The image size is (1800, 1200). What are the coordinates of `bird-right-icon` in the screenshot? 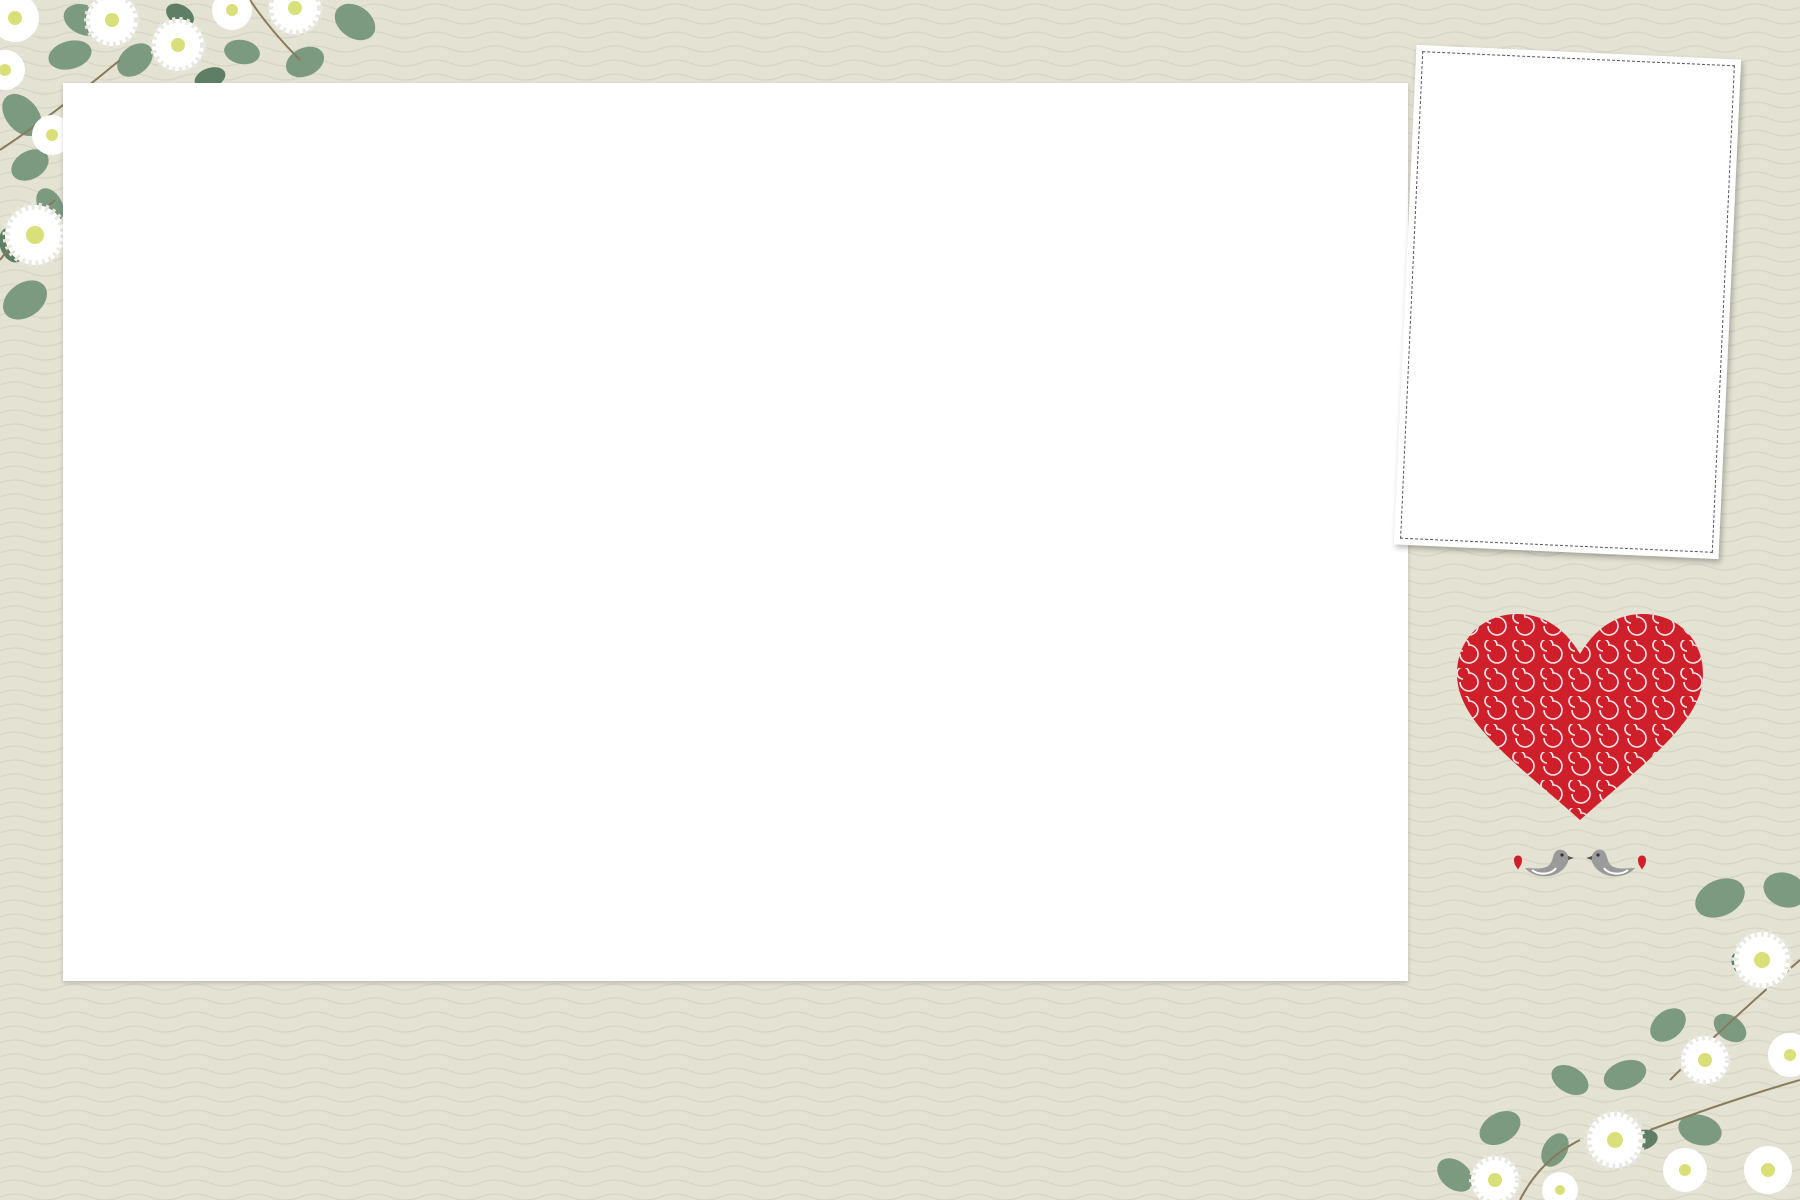 It's located at (1610, 863).